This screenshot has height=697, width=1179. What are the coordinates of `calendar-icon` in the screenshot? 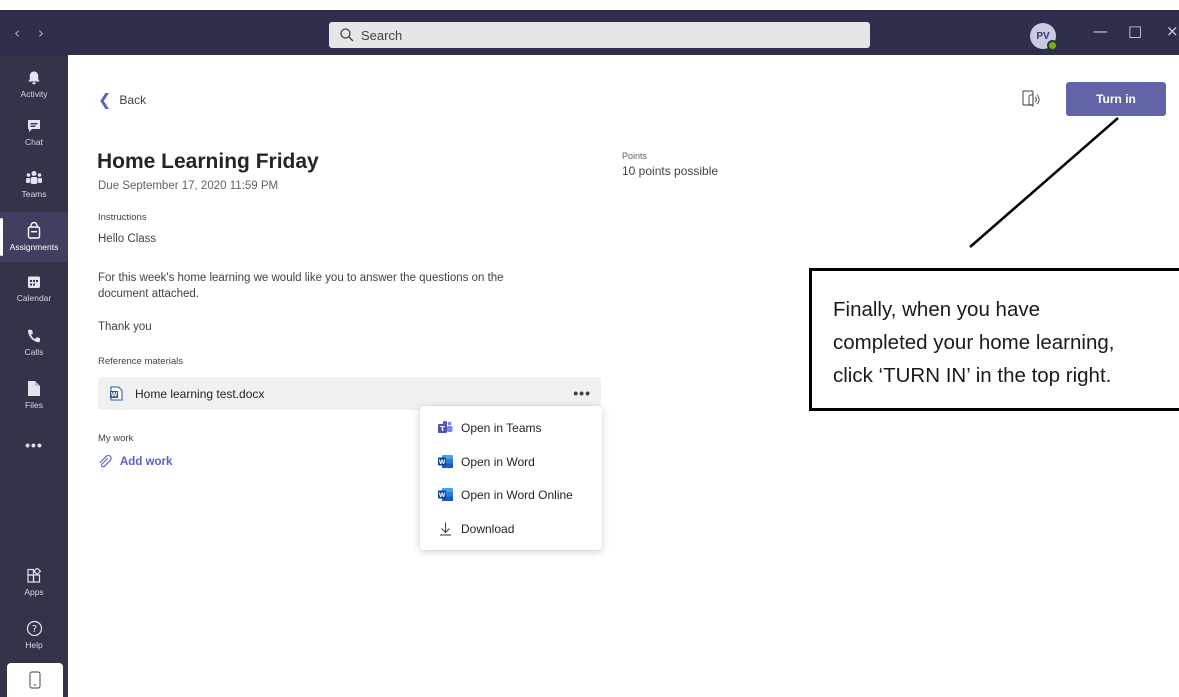 It's located at (34, 282).